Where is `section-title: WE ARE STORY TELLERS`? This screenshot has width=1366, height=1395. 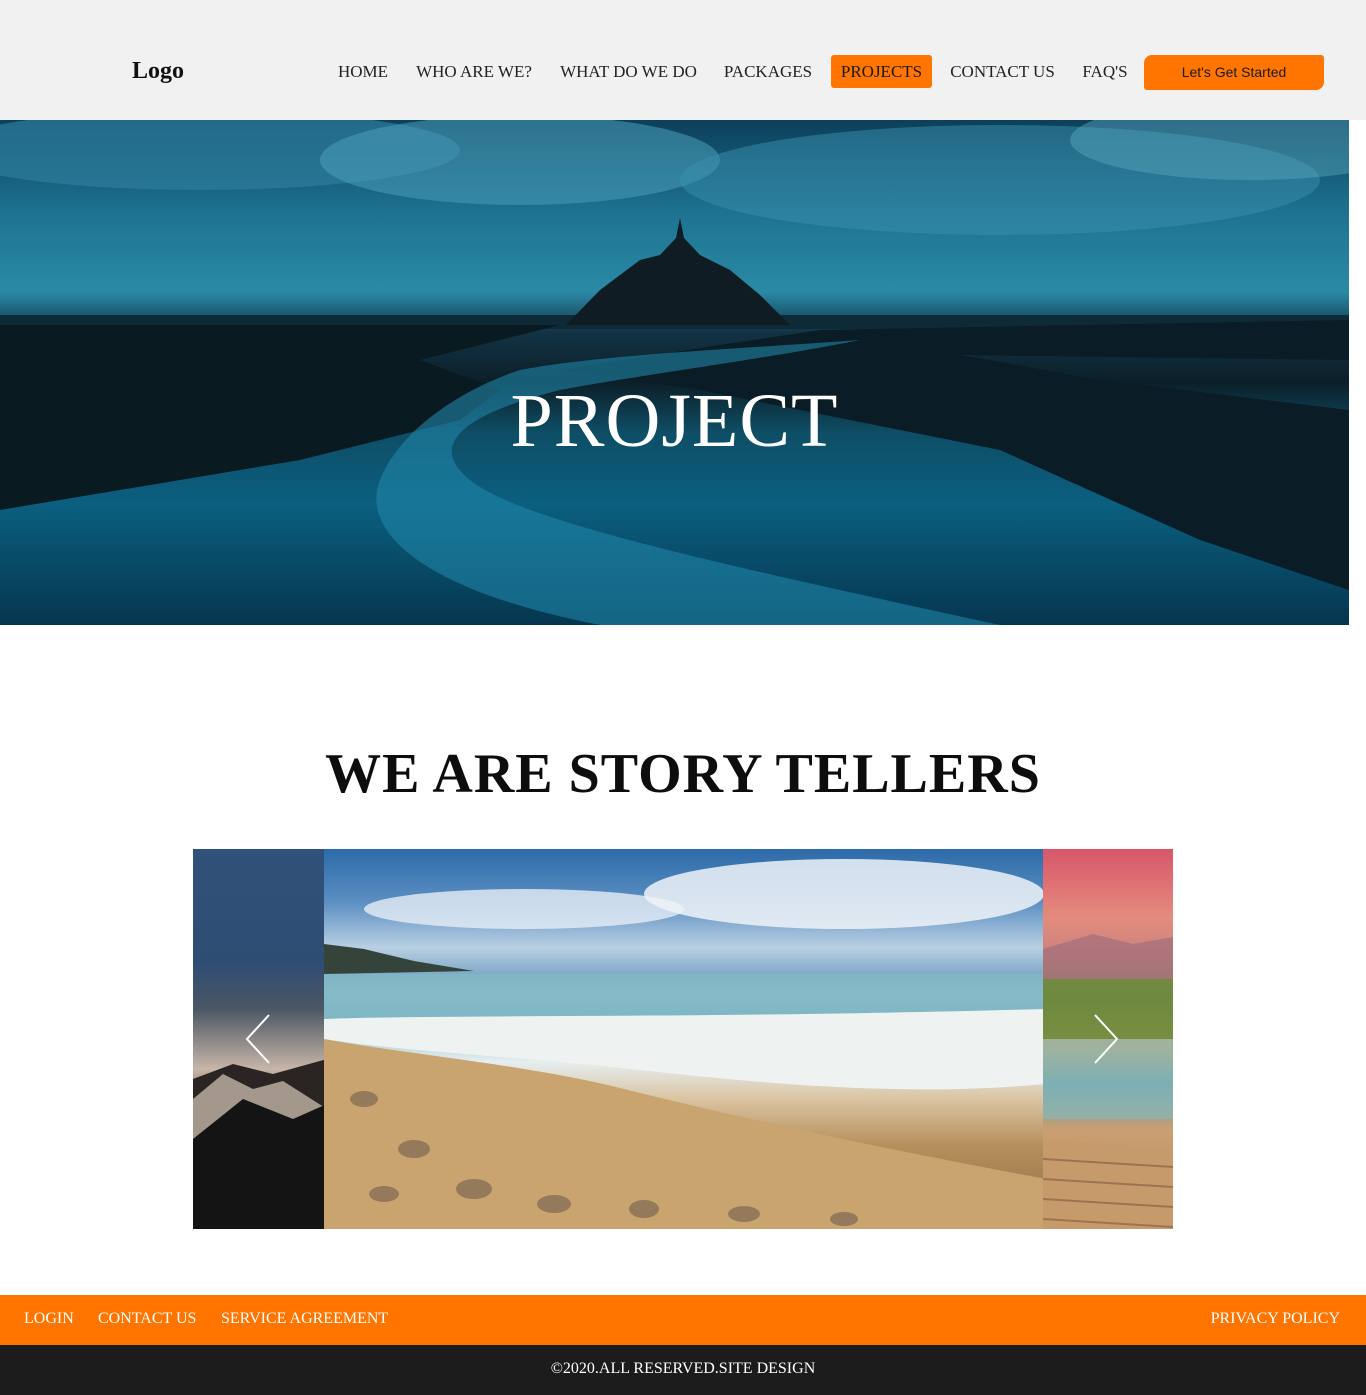
section-title: WE ARE STORY TELLERS is located at coordinates (683, 774).